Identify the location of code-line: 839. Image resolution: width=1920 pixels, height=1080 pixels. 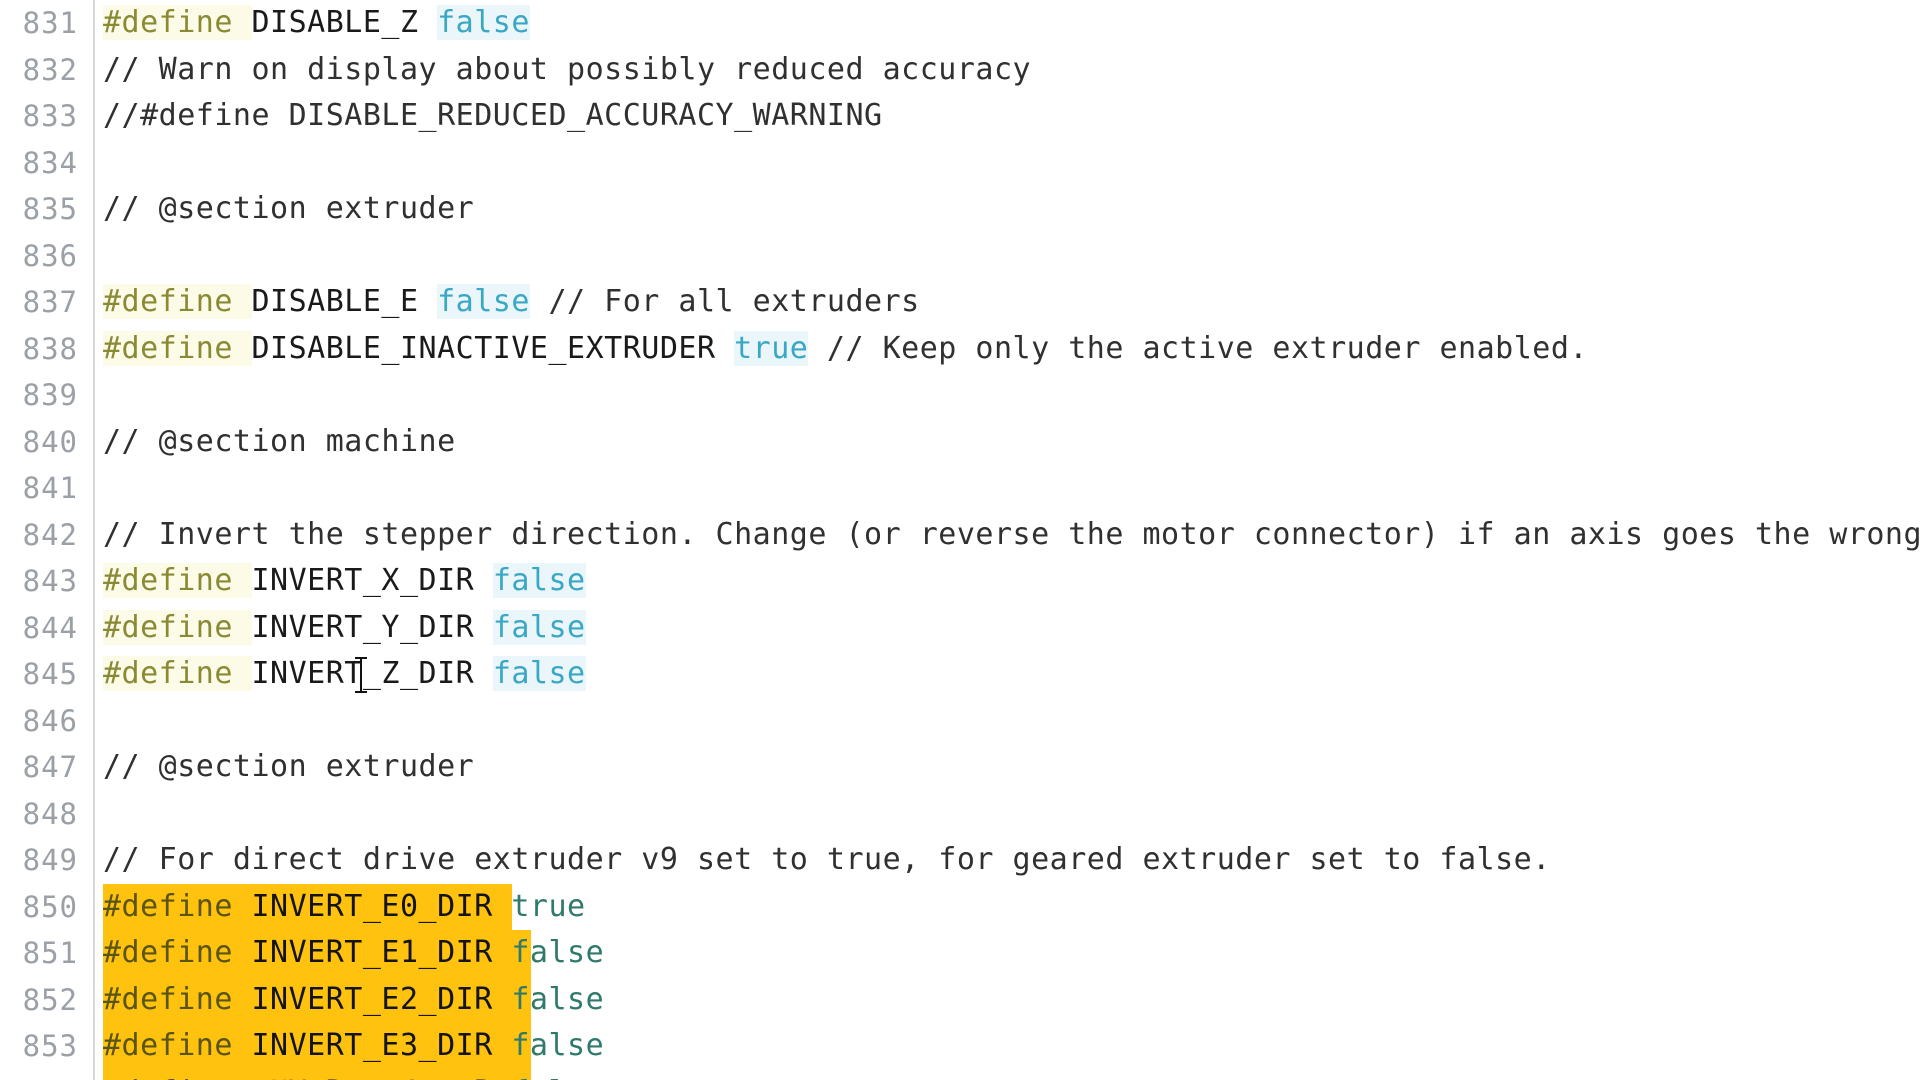
(960, 395).